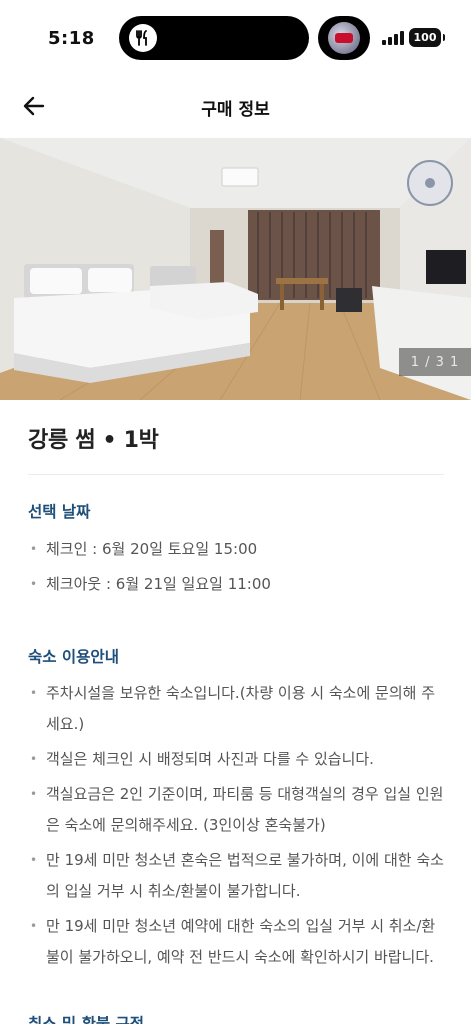 Image resolution: width=471 pixels, height=1024 pixels. I want to click on dynamic-island, so click(214, 38).